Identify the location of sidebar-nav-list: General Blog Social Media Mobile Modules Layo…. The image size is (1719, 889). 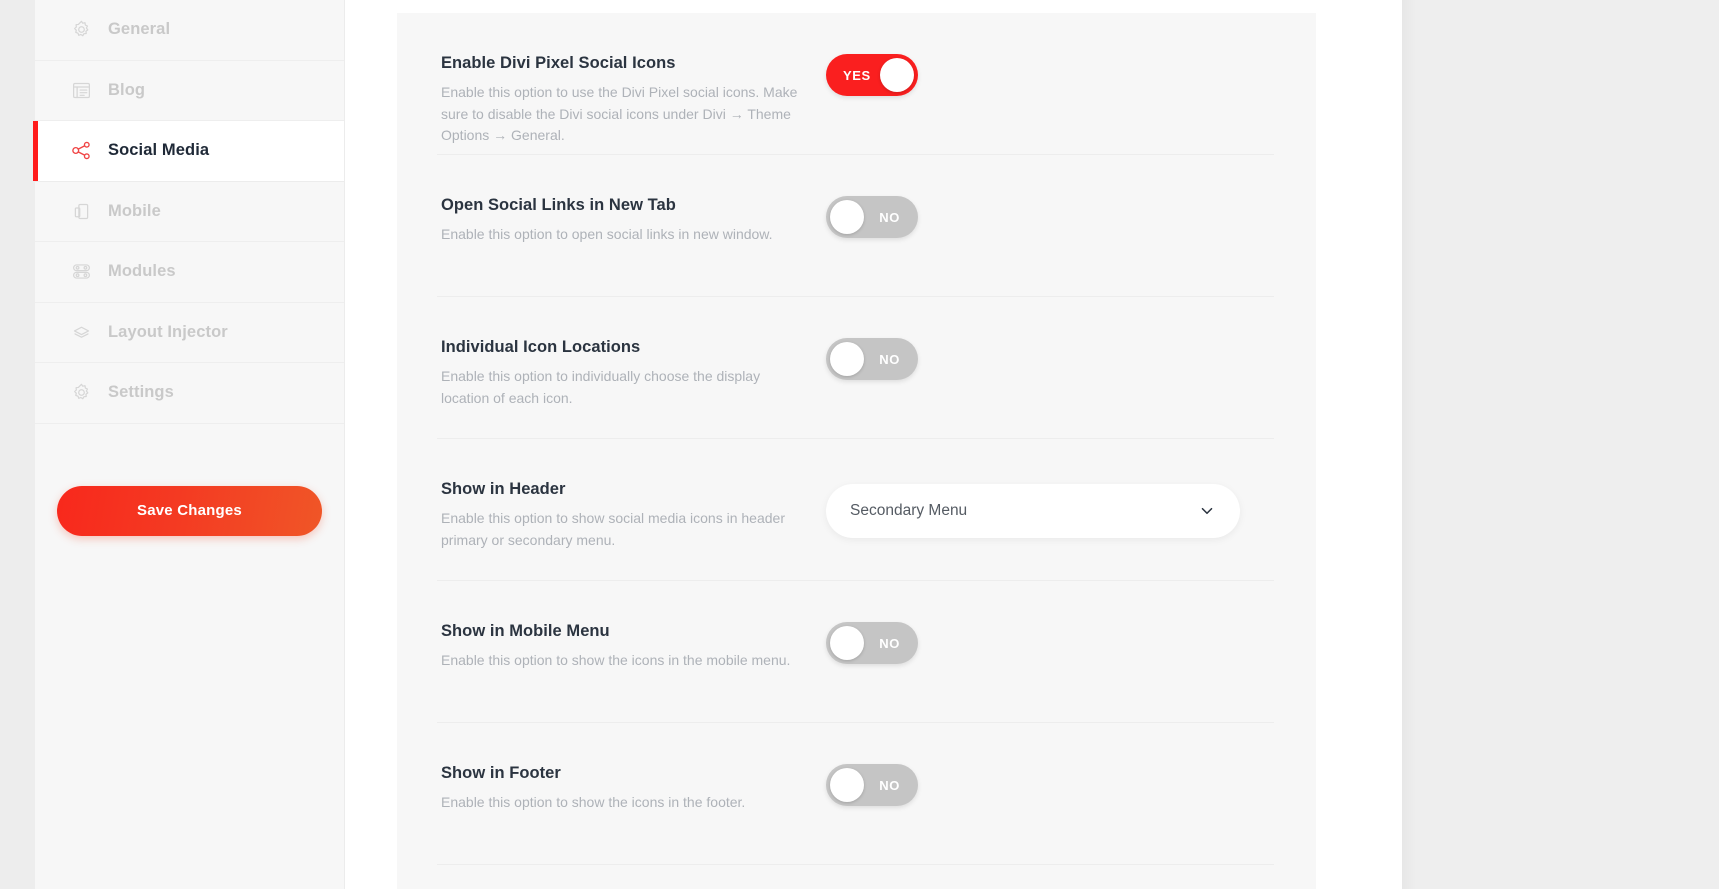
(188, 212).